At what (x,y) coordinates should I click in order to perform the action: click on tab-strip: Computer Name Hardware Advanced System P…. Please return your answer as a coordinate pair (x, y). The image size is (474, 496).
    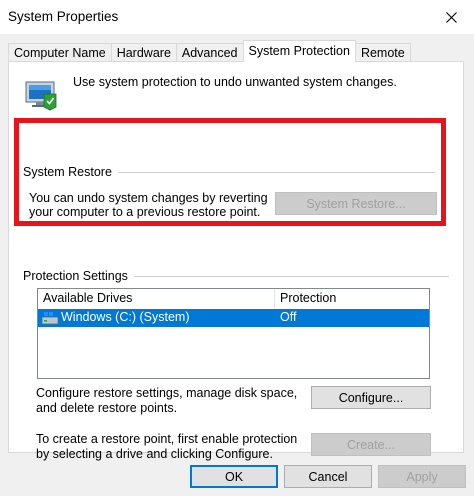
    Looking at the image, I should click on (209, 51).